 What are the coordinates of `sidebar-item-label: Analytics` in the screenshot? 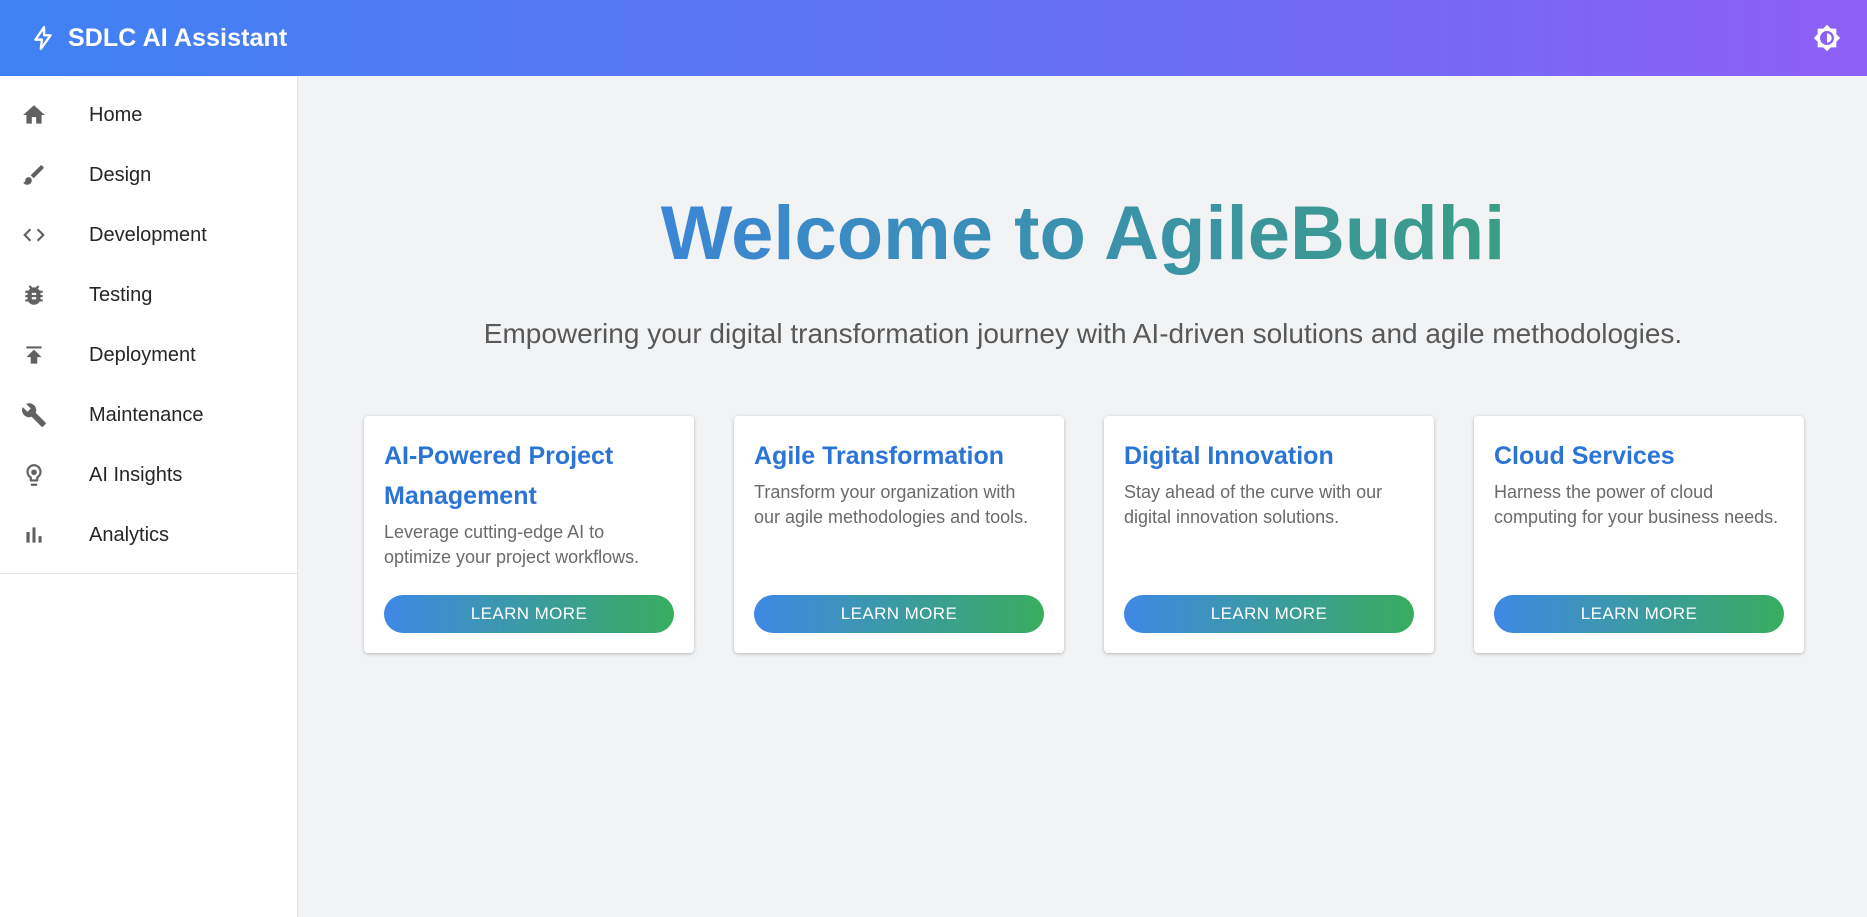 It's located at (129, 534).